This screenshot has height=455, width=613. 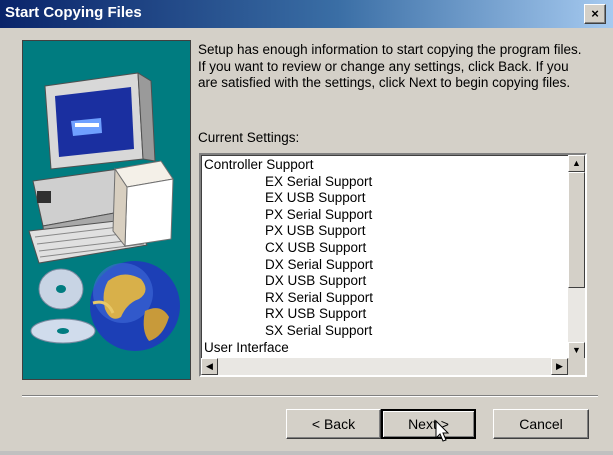 I want to click on settings-item: RX USB Support, so click(x=316, y=314).